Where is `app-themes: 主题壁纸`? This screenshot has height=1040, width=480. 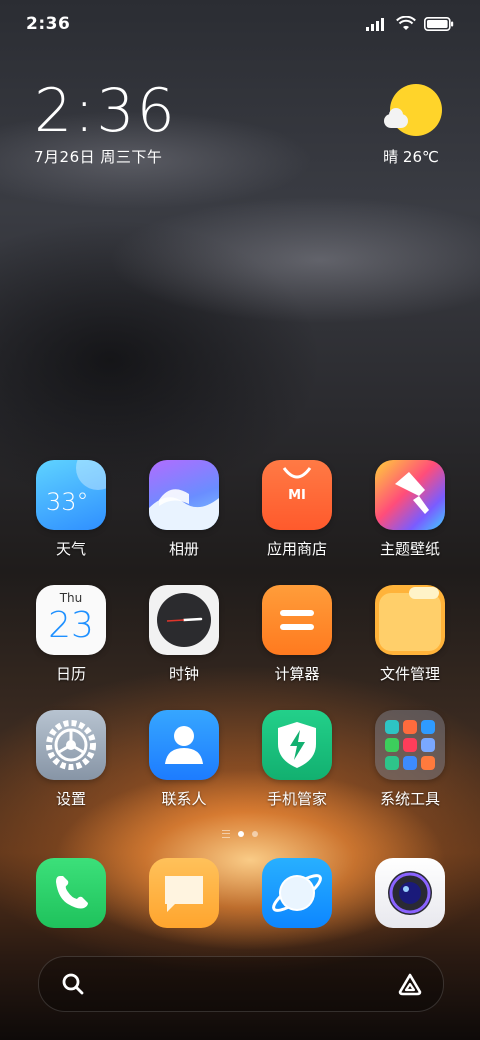 app-themes: 主题壁纸 is located at coordinates (410, 509).